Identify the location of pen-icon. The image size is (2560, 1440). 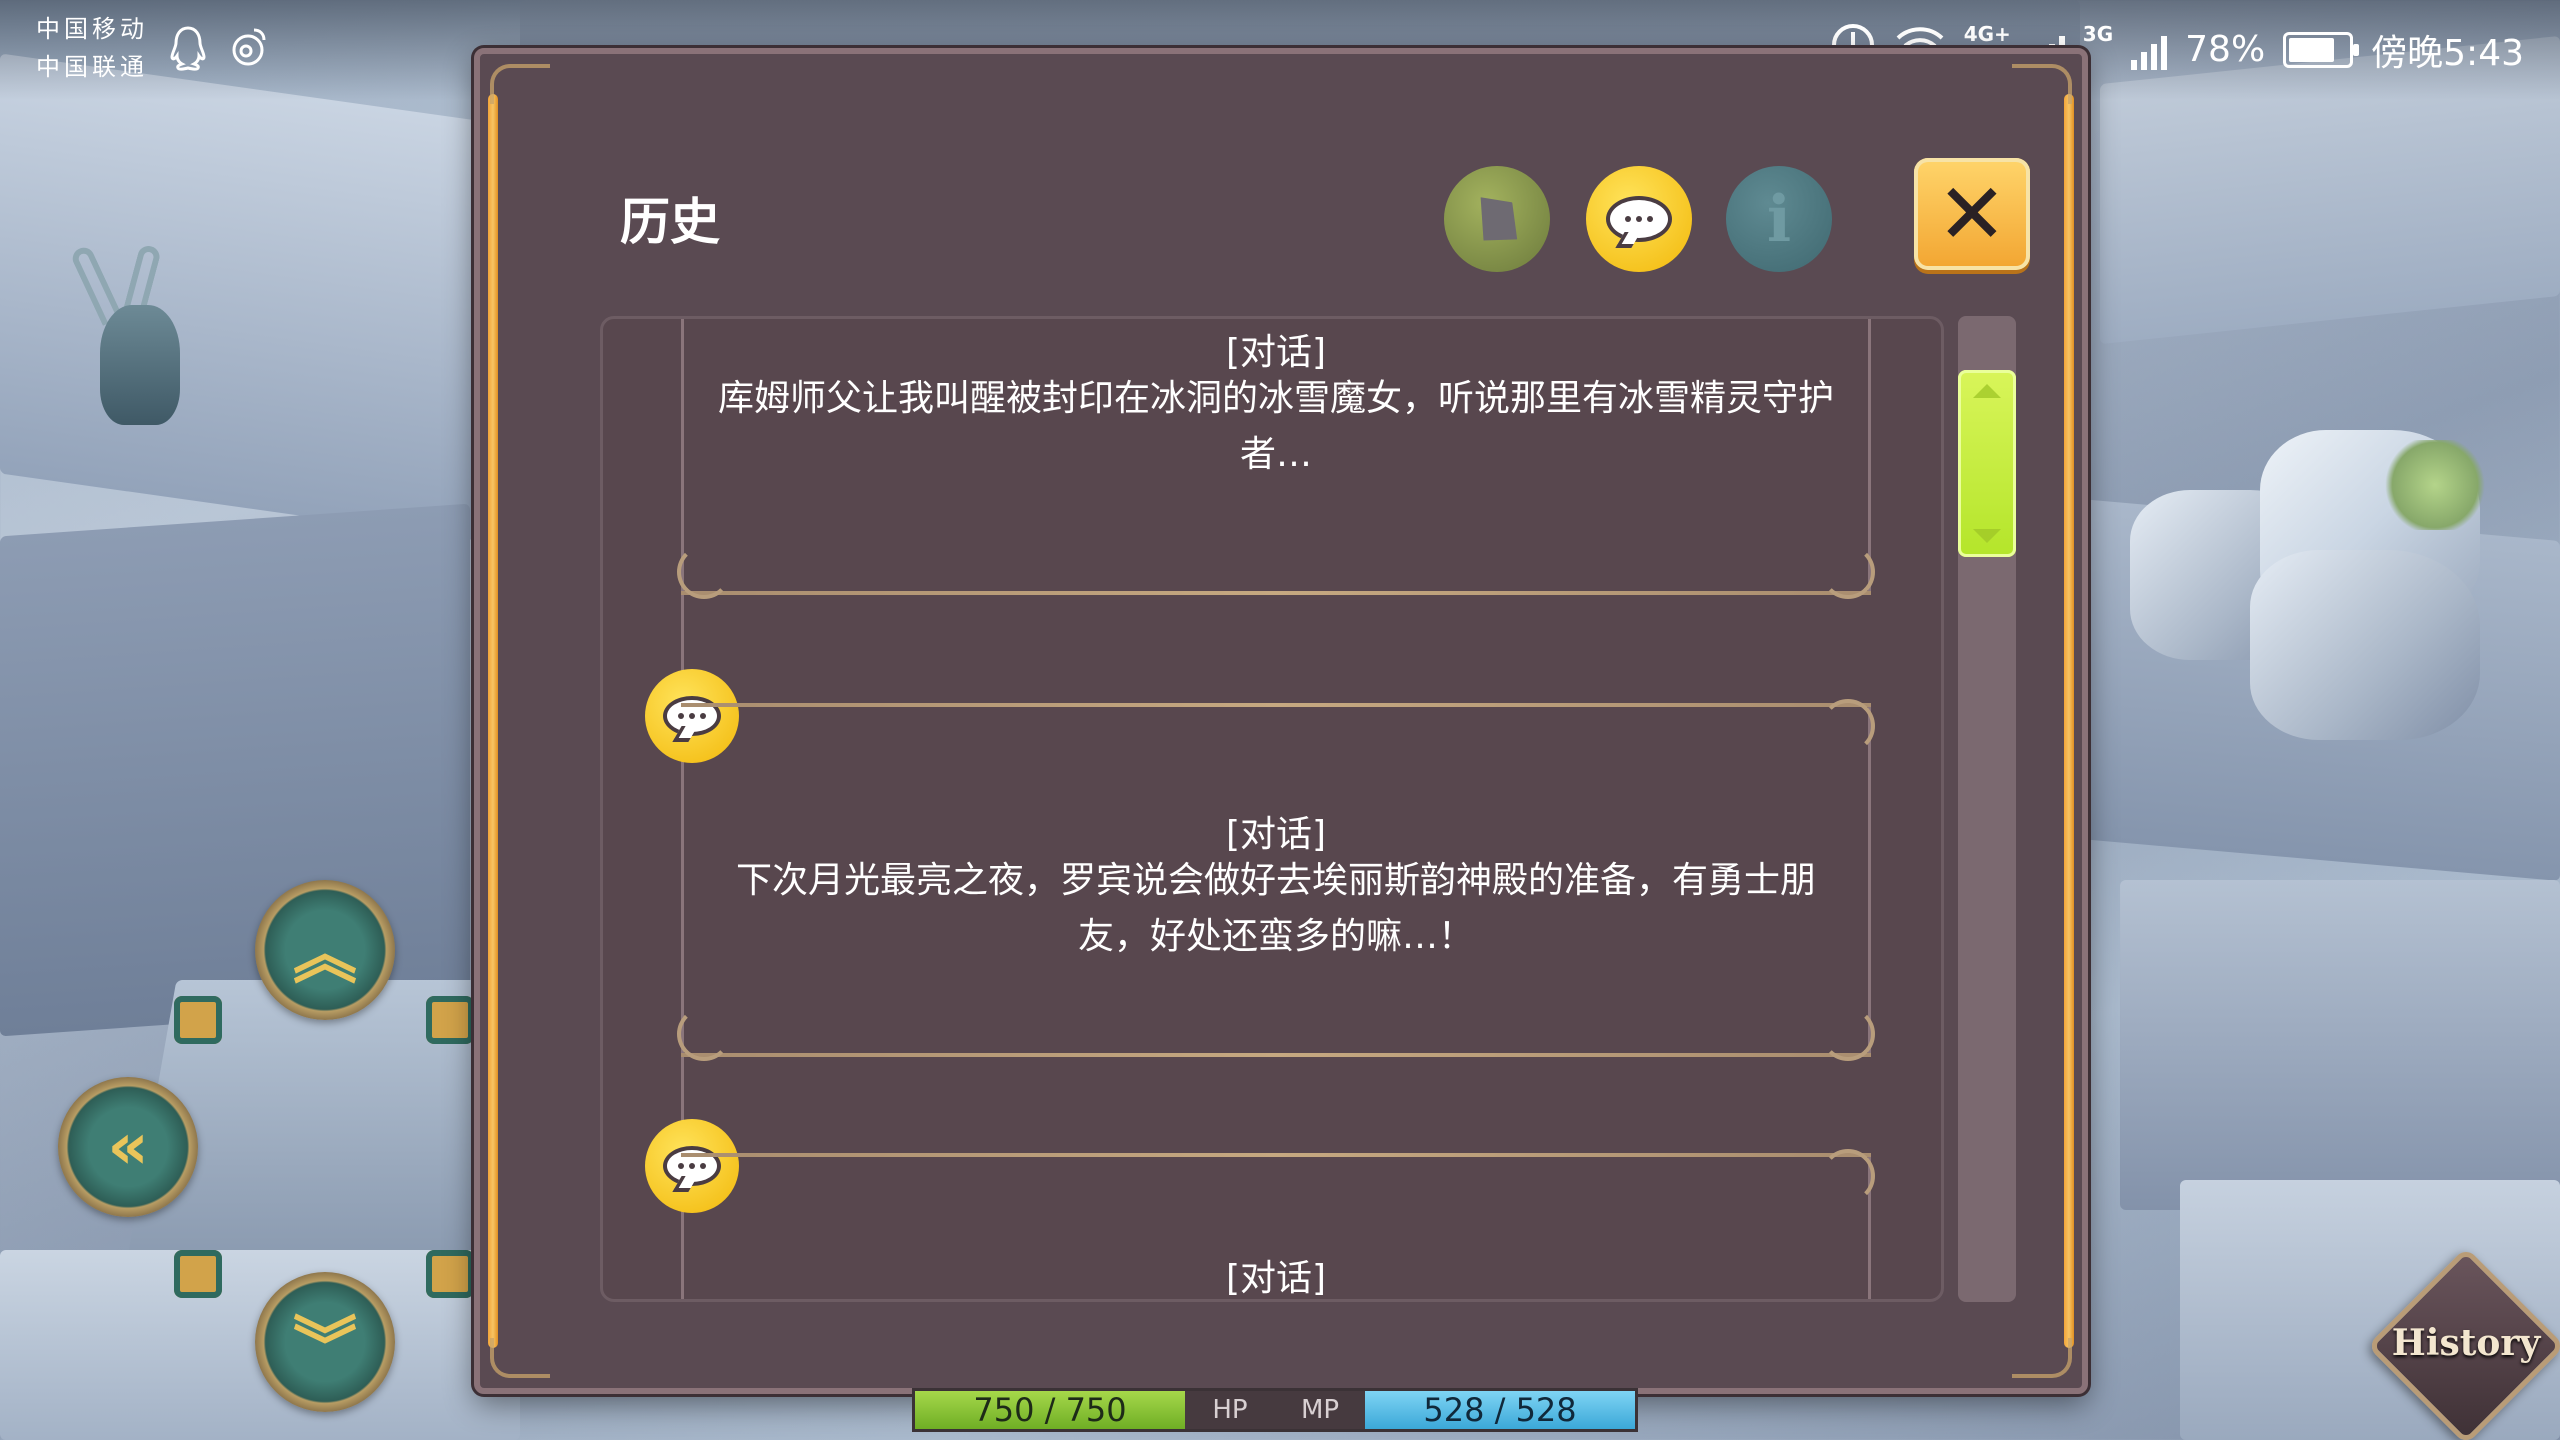
(1496, 219).